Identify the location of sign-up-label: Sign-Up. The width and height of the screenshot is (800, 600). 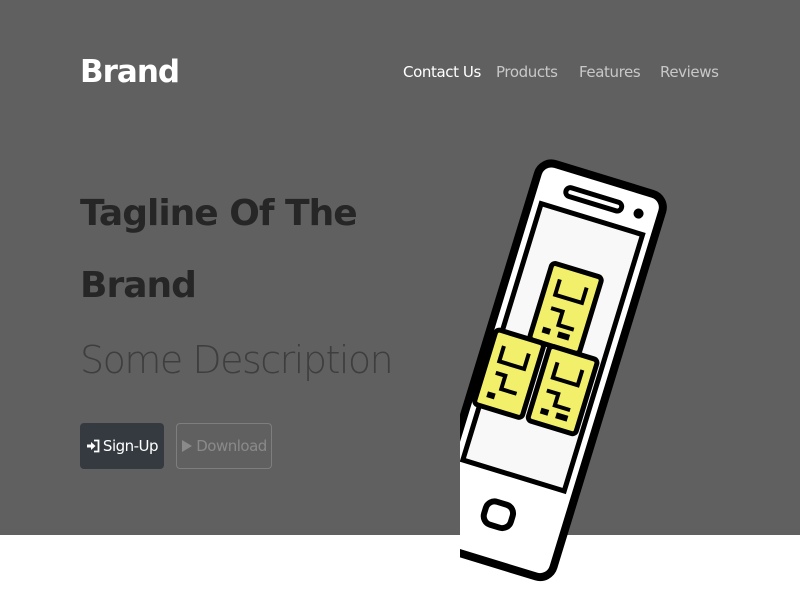
(130, 446).